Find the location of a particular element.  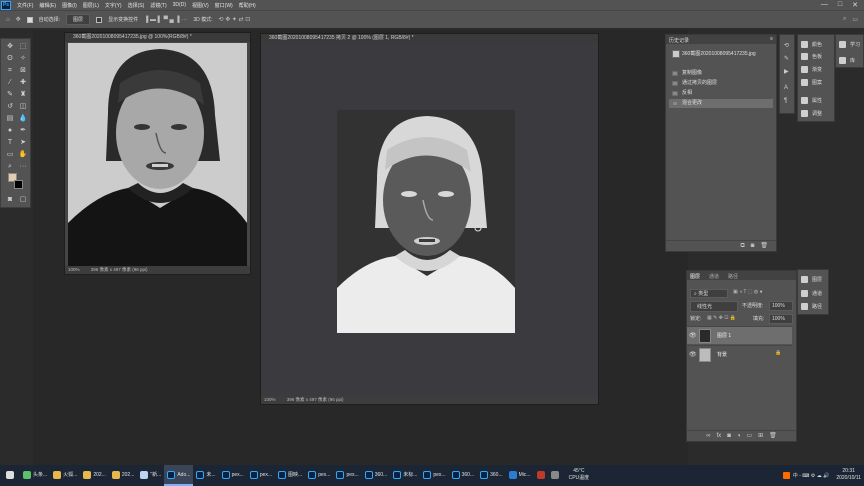

properties-panel-button: 属性 is located at coordinates (811, 100).